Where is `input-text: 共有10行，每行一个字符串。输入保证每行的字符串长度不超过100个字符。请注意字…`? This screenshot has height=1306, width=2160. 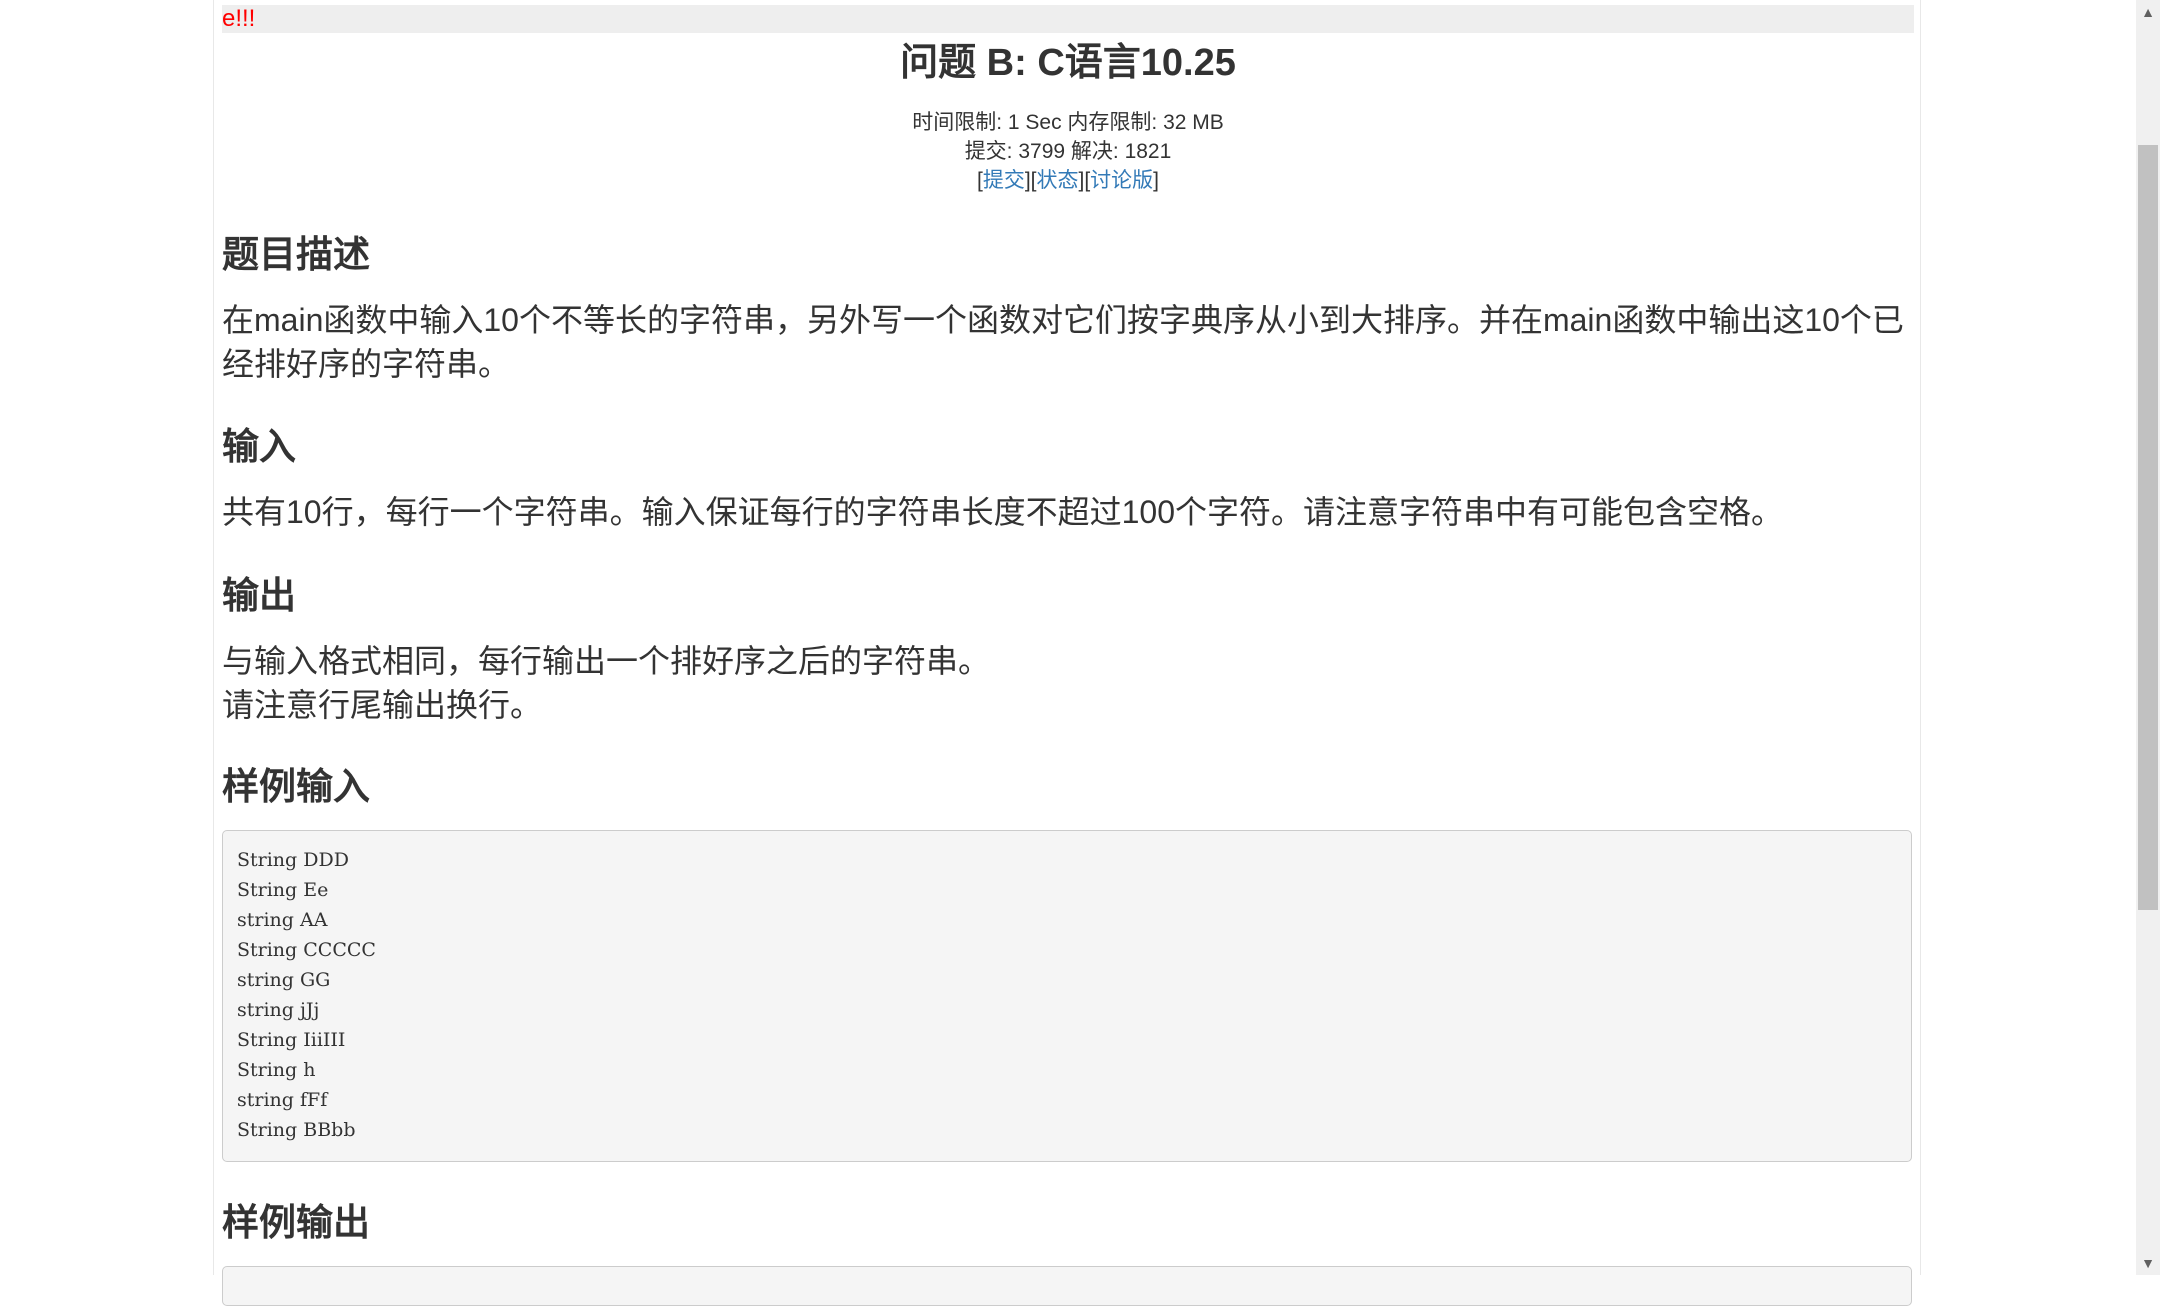
input-text: 共有10行，每行一个字符串。输入保证每行的字符串长度不超过100个字符。请注意字… is located at coordinates (1002, 512).